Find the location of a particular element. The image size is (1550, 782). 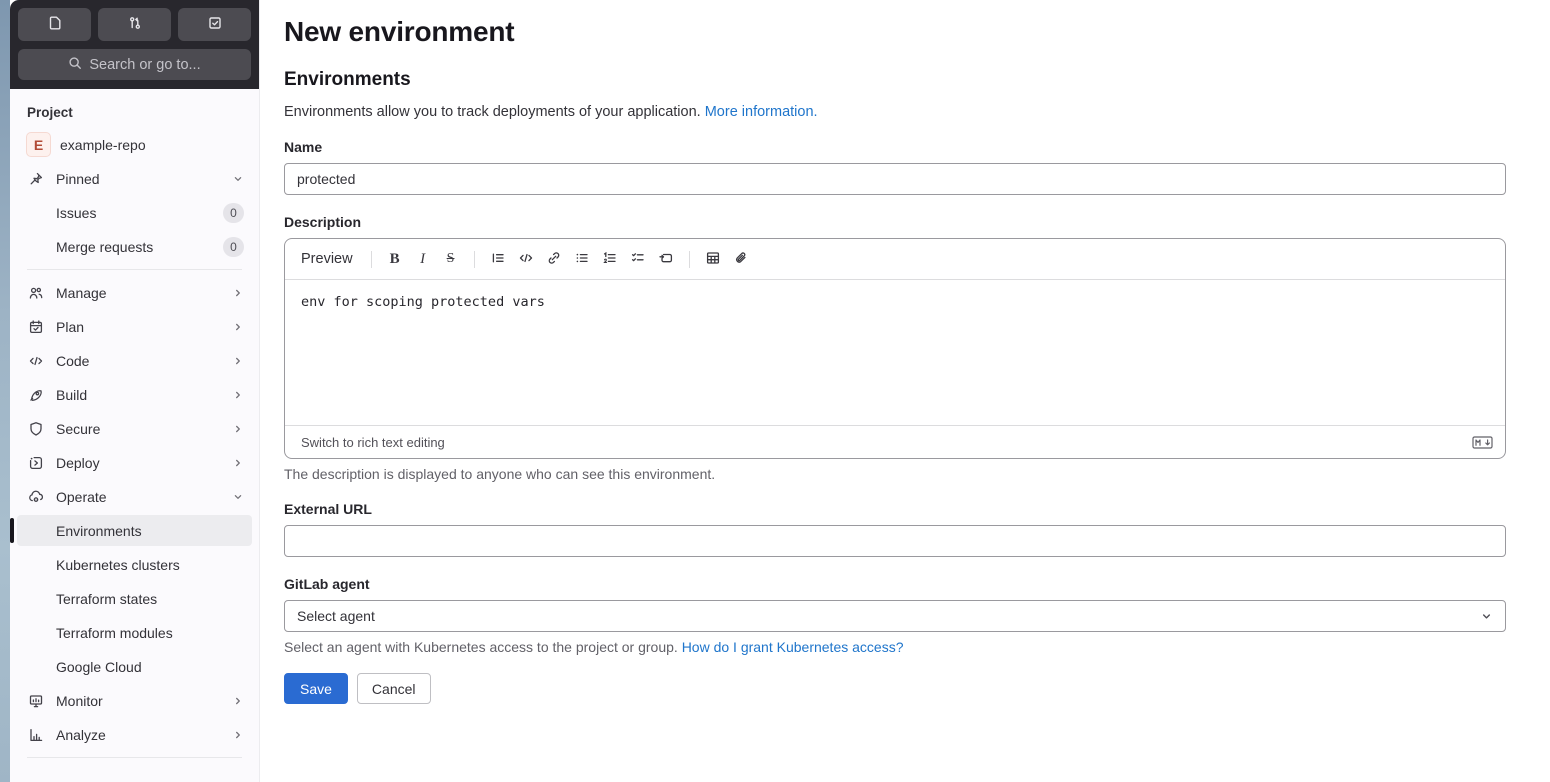

table-icon is located at coordinates (713, 259).